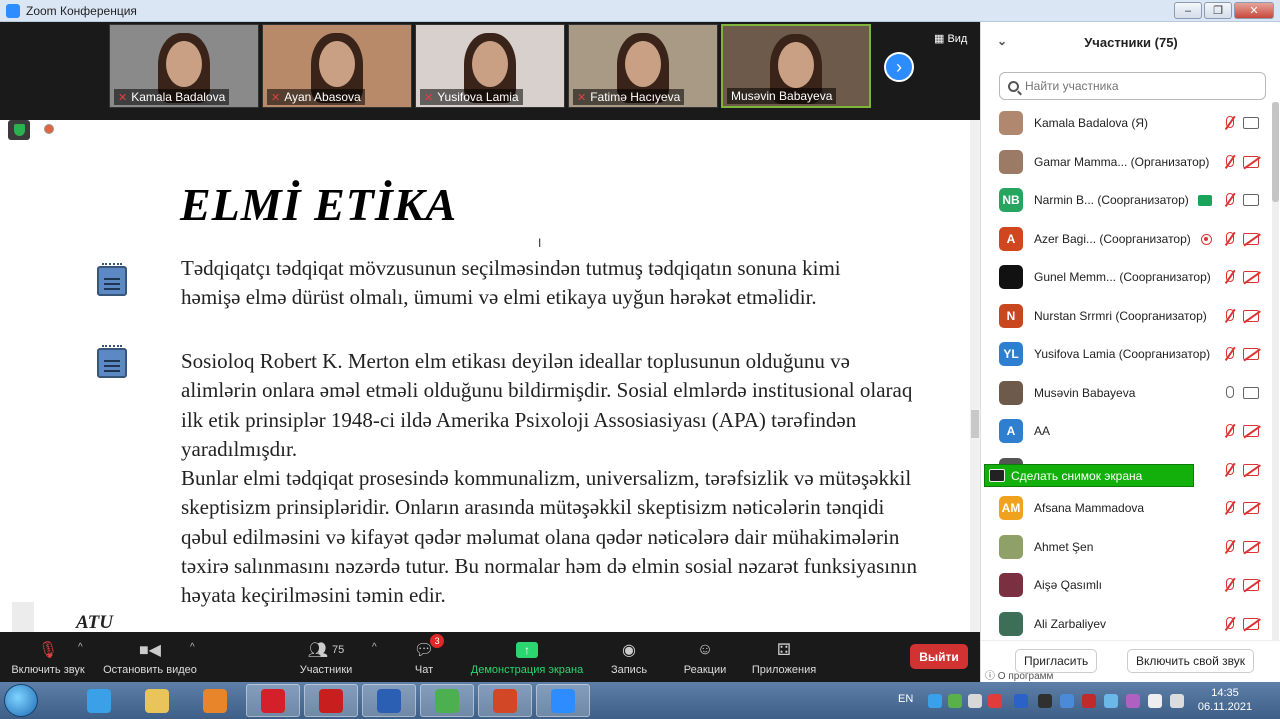  I want to click on video-tile: ✕ Fatimə Hacıyeva, so click(643, 66).